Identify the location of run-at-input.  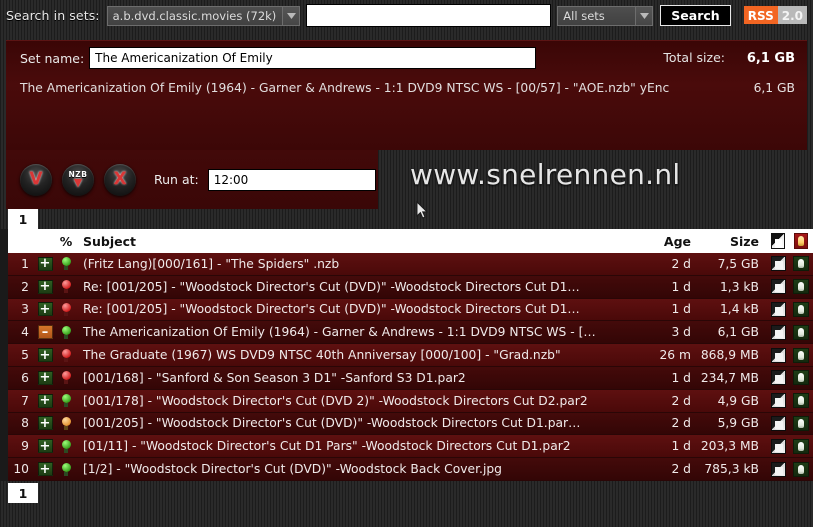
(291, 179).